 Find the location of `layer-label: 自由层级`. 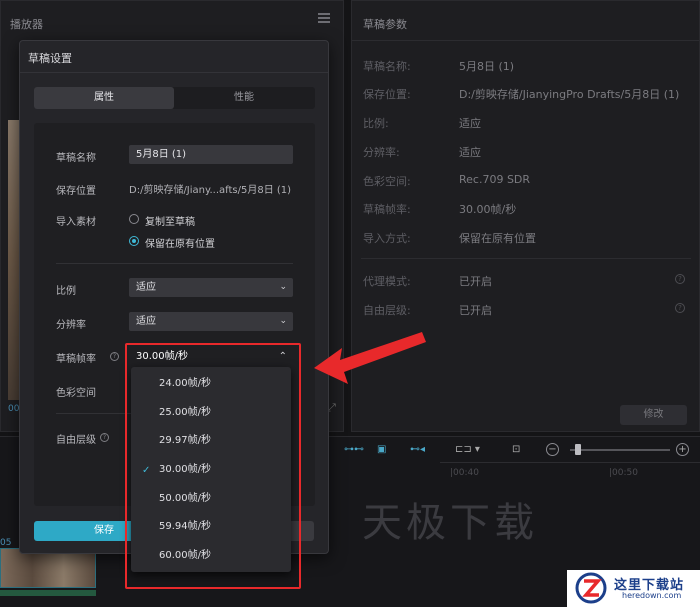

layer-label: 自由层级 is located at coordinates (76, 440).